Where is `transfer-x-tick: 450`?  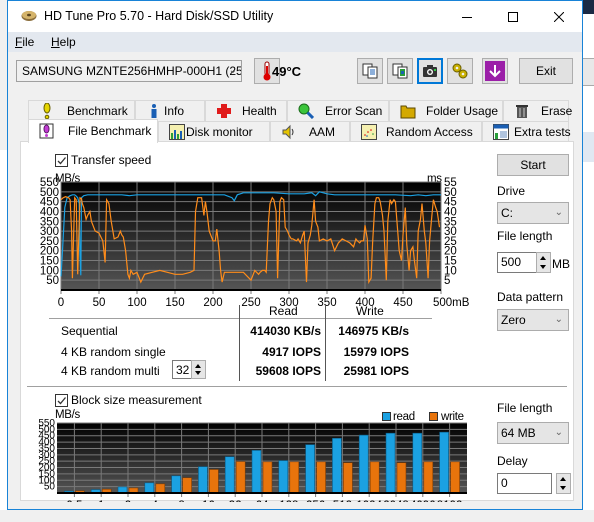 transfer-x-tick: 450 is located at coordinates (402, 302).